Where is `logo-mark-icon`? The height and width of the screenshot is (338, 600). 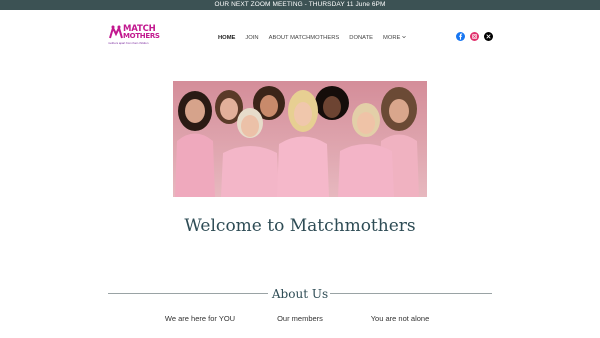
logo-mark-icon is located at coordinates (116, 32).